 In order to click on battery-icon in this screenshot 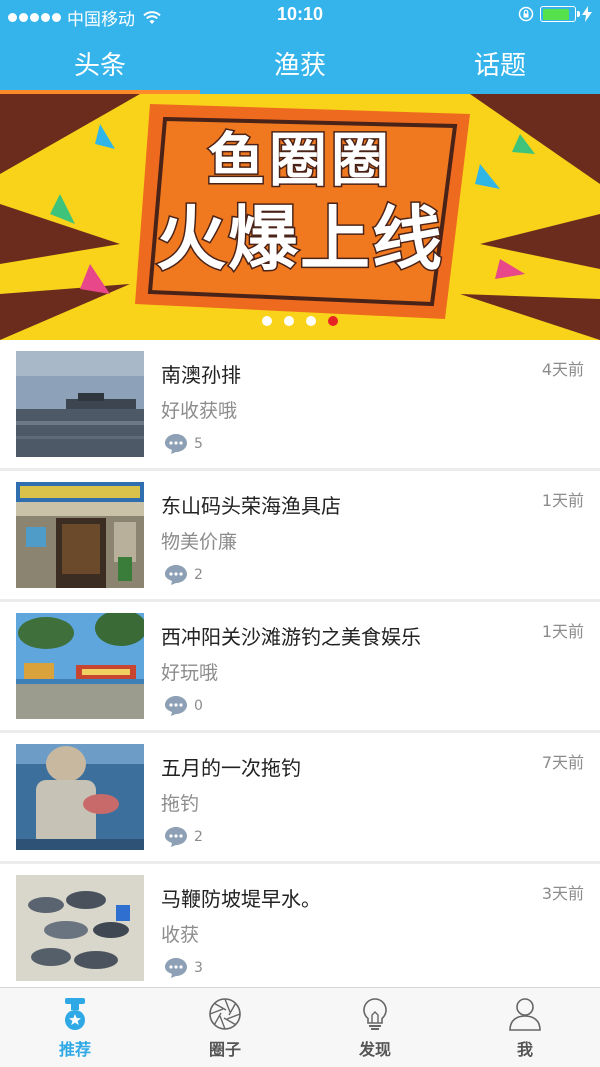, I will do `click(560, 14)`.